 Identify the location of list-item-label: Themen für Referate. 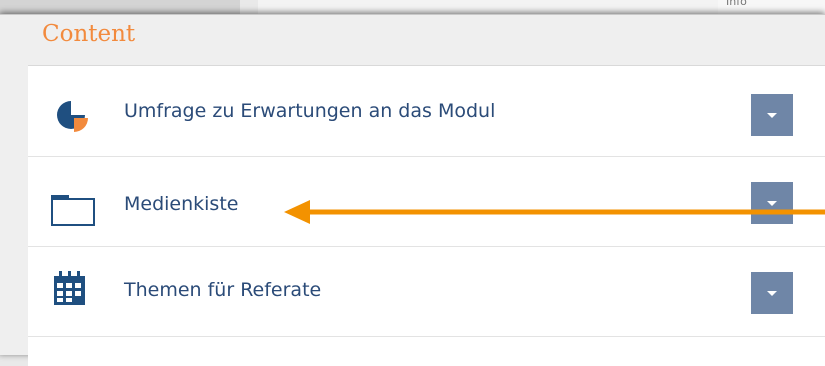
(222, 290).